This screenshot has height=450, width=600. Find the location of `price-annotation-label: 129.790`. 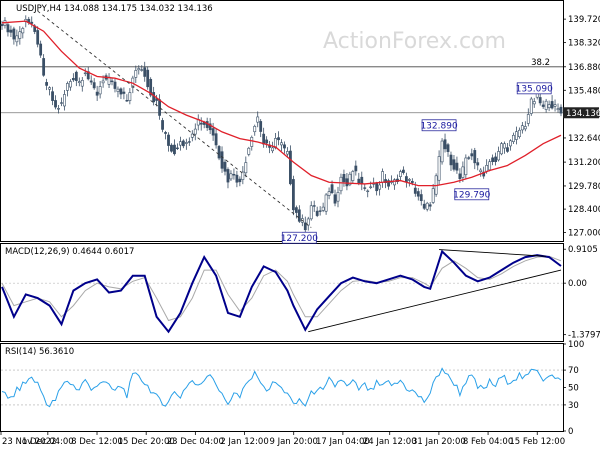

price-annotation-label: 129.790 is located at coordinates (471, 195).